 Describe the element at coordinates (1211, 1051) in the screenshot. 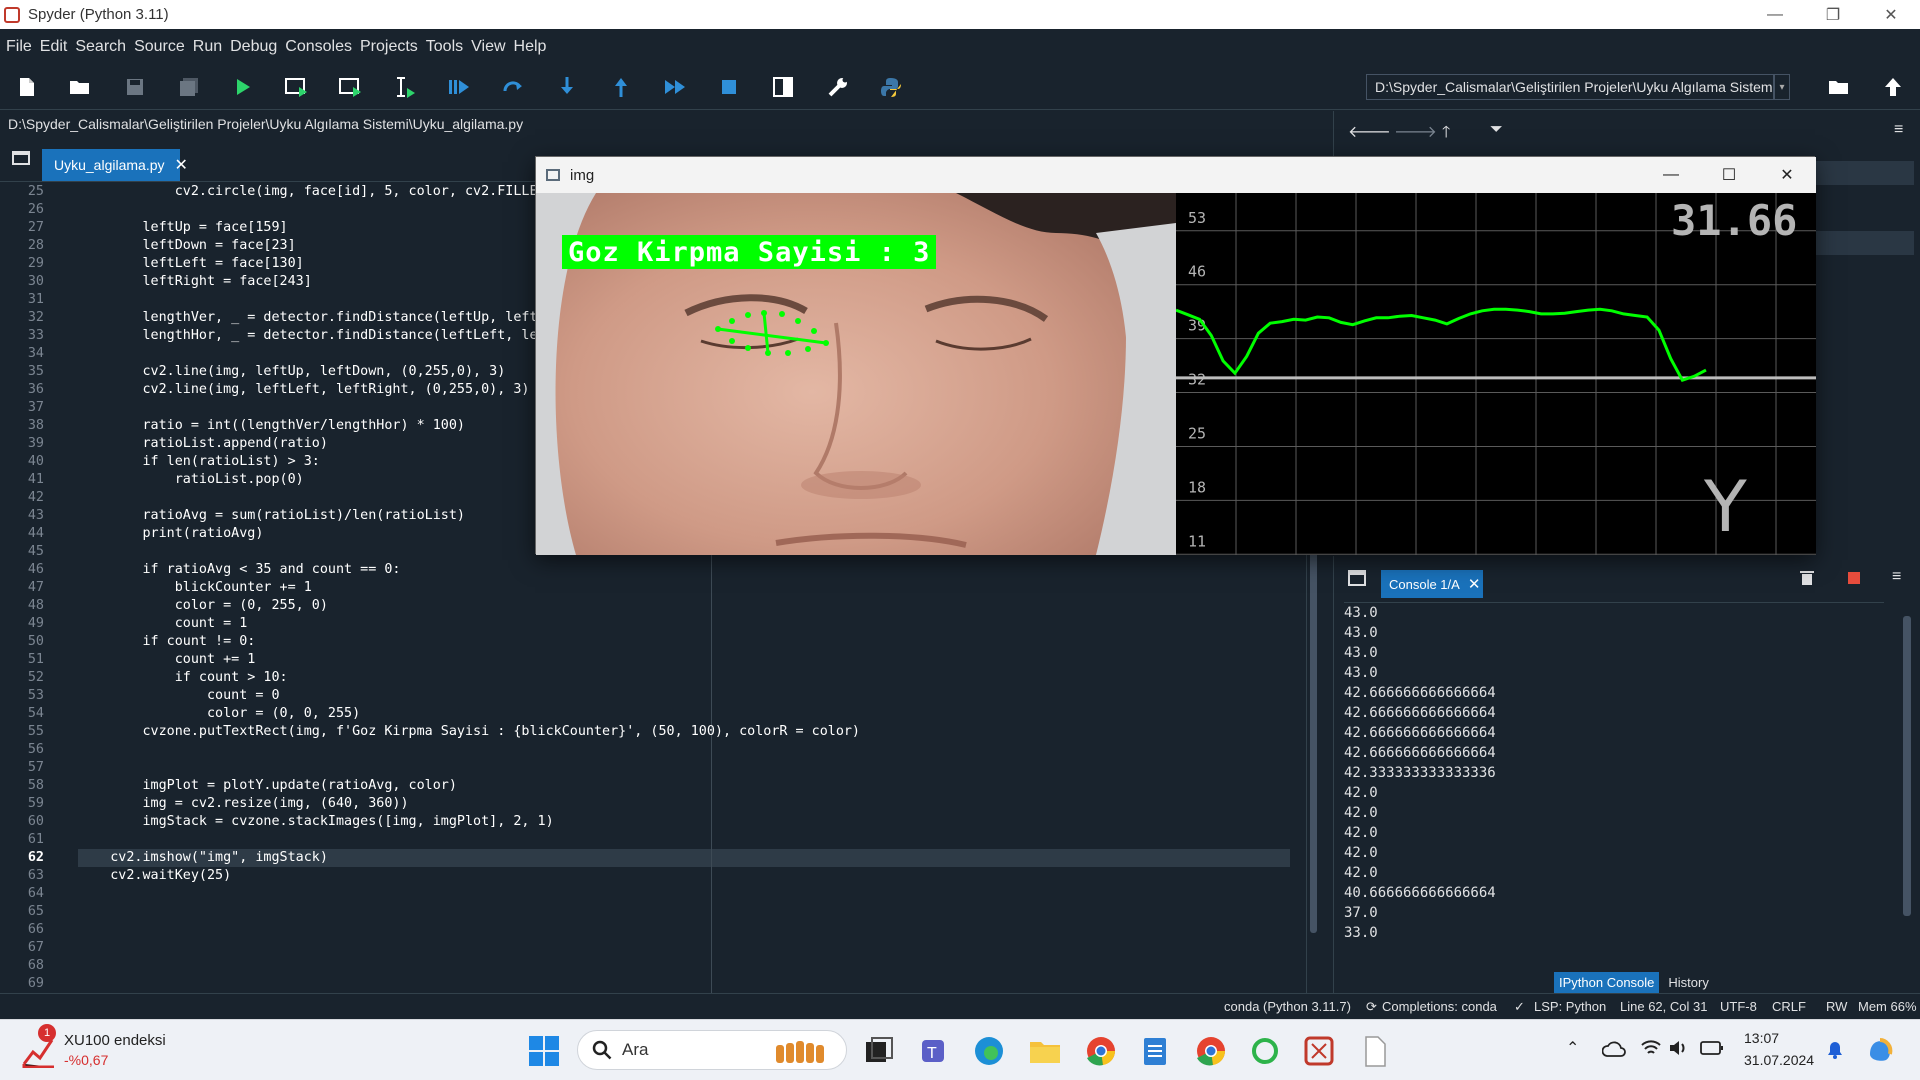

I see `chrome-profile-icon` at that location.